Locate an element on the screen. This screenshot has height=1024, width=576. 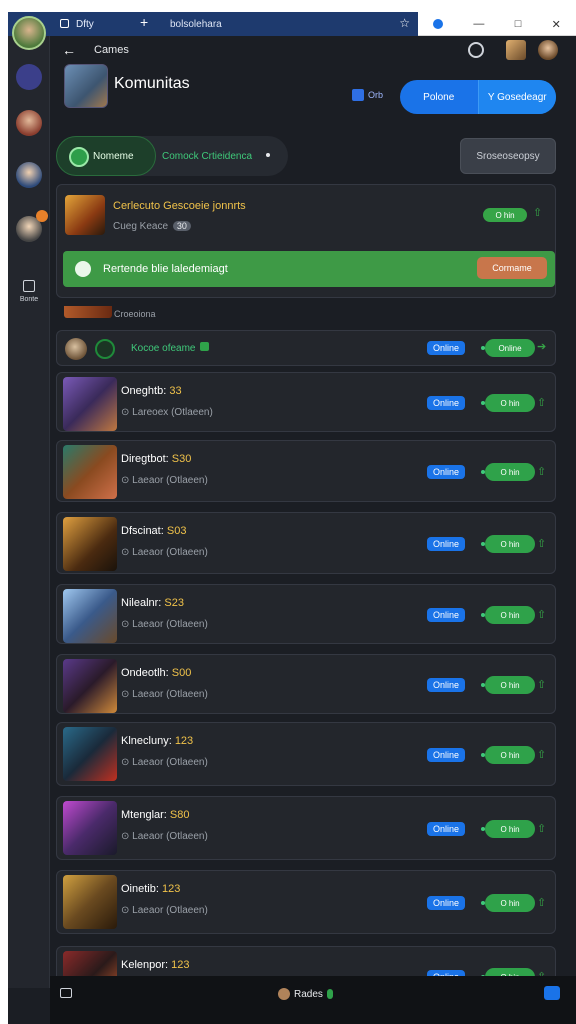
more-dot-icon is located at coordinates (268, 155).